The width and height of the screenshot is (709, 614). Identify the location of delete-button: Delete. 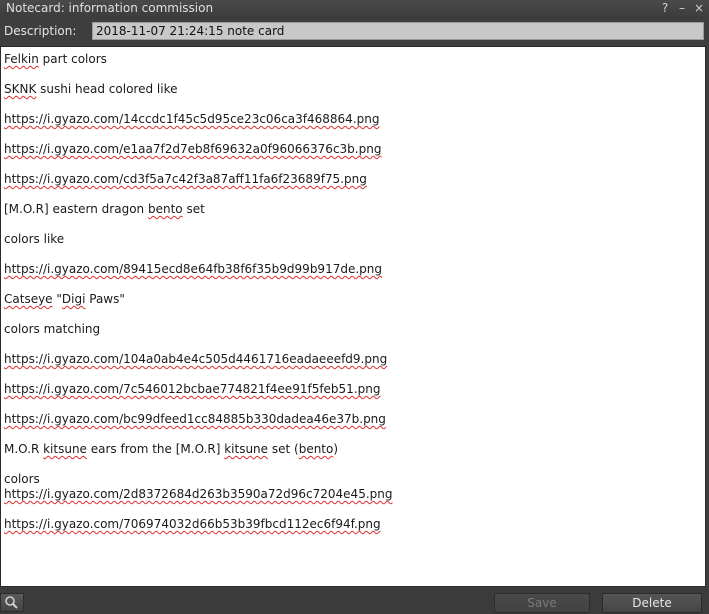
(652, 603).